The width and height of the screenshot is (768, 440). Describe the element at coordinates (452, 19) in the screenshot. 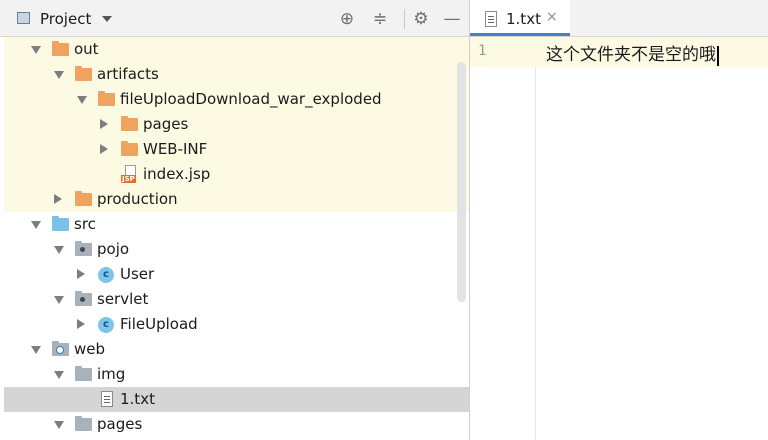

I see `hide-icon: —` at that location.